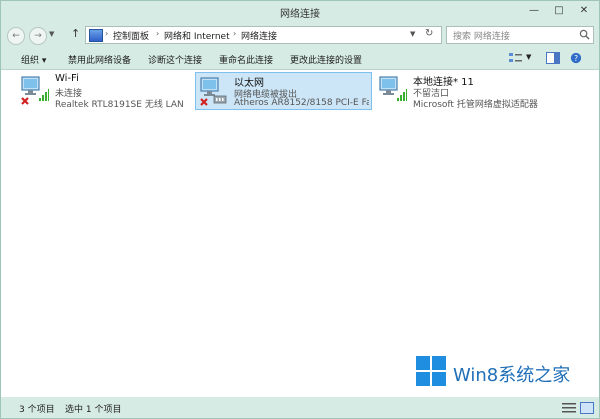 Image resolution: width=600 pixels, height=419 pixels. Describe the element at coordinates (175, 59) in the screenshot. I see `diagnose-button: 诊断这个连接` at that location.